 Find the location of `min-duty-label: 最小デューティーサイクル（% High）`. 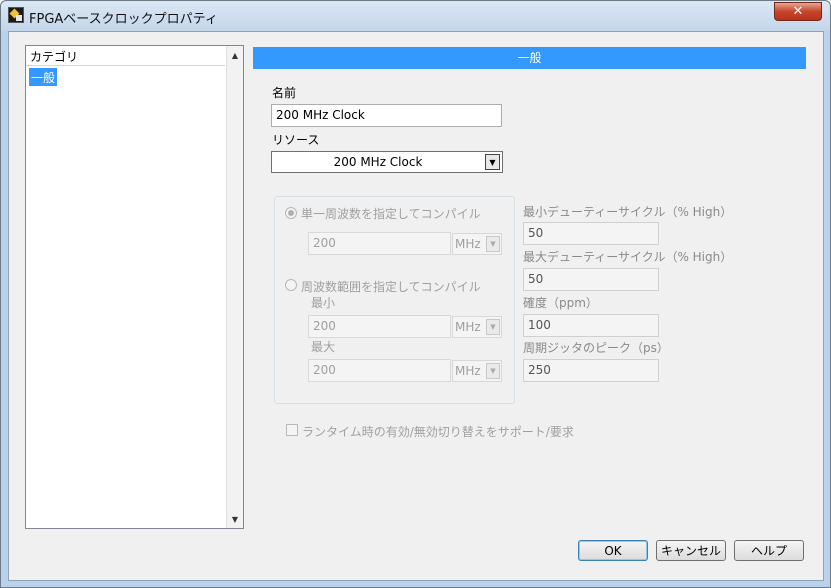

min-duty-label: 最小デューティーサイクル（% High） is located at coordinates (628, 212).